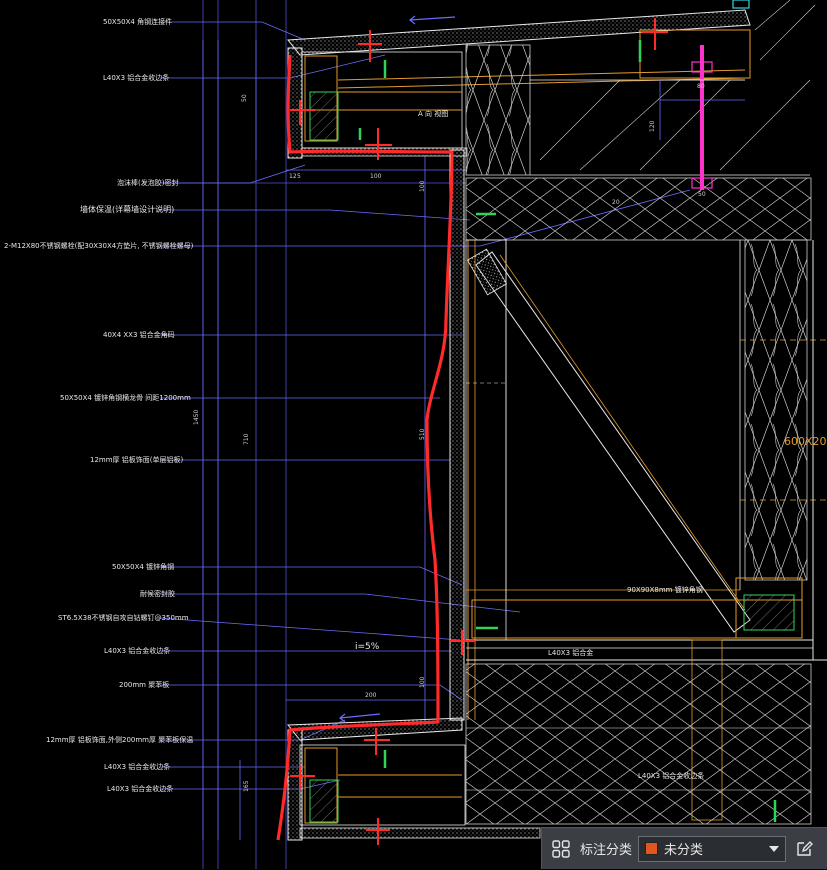 This screenshot has height=870, width=827. What do you see at coordinates (367, 647) in the screenshot?
I see `label-slope: i=5%` at bounding box center [367, 647].